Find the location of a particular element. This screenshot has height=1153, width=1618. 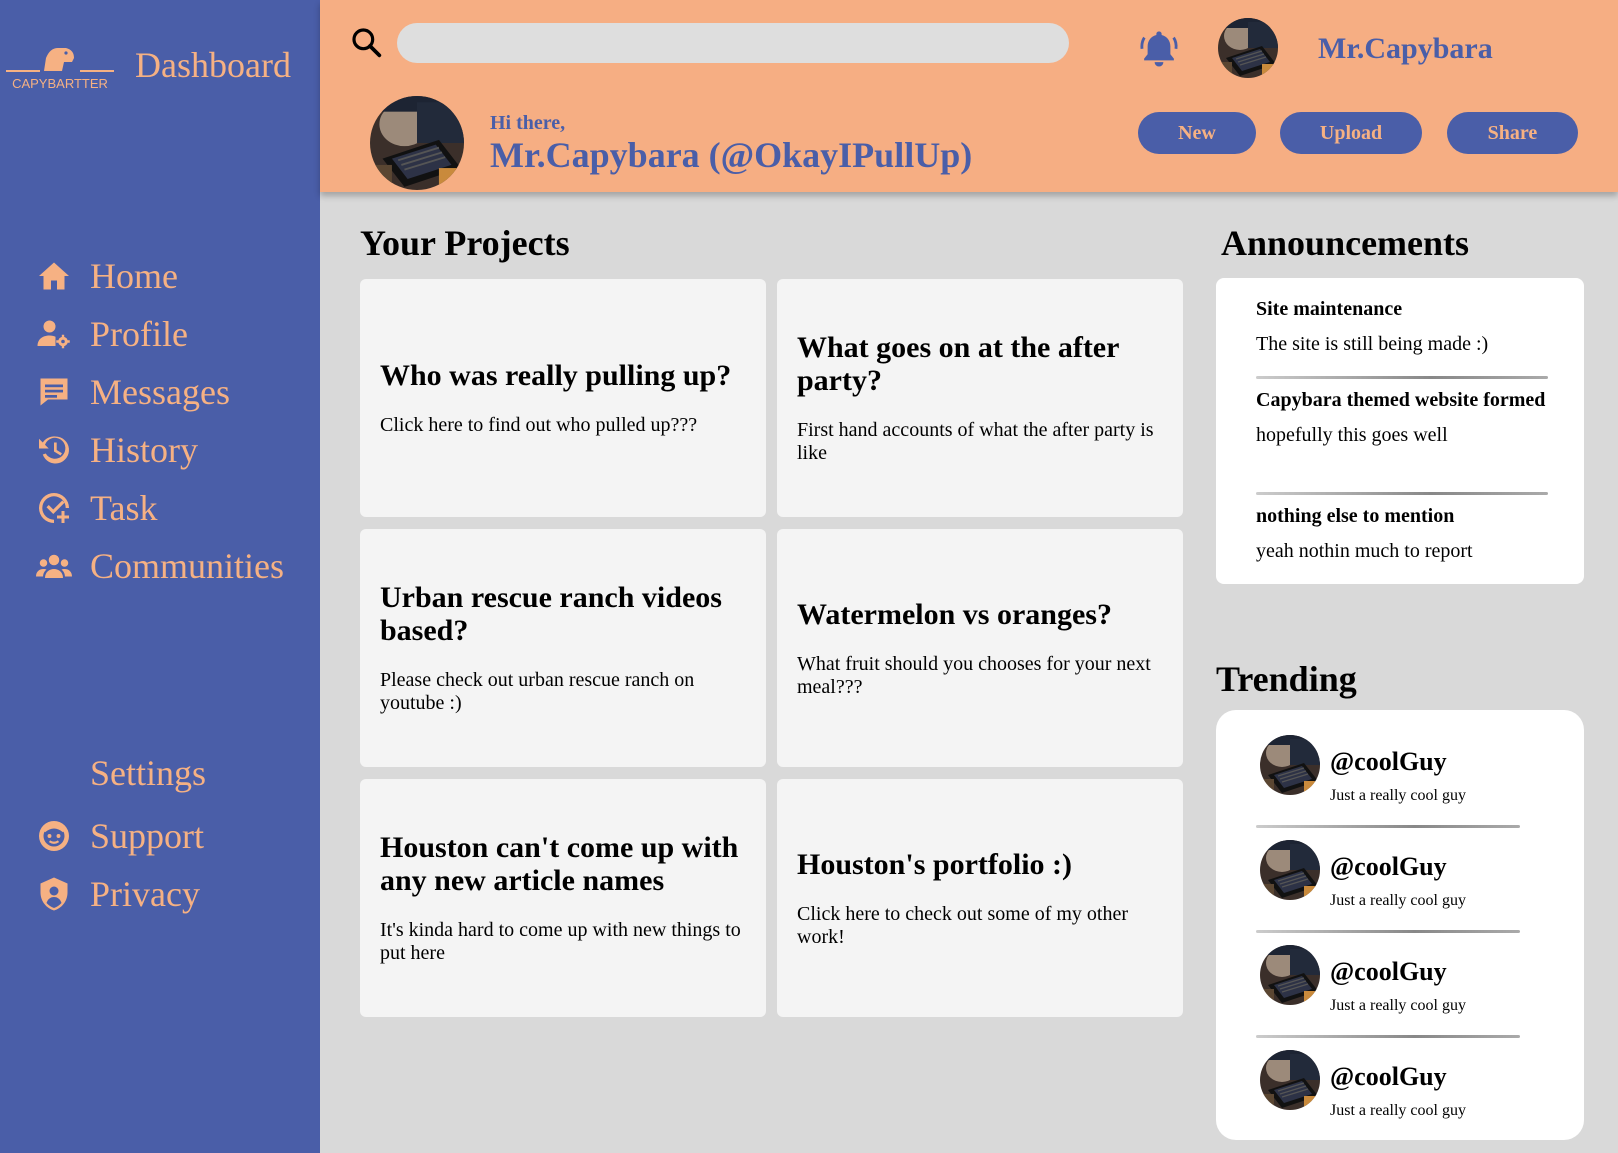

announcement-title: Site maintenance is located at coordinates (1329, 309).